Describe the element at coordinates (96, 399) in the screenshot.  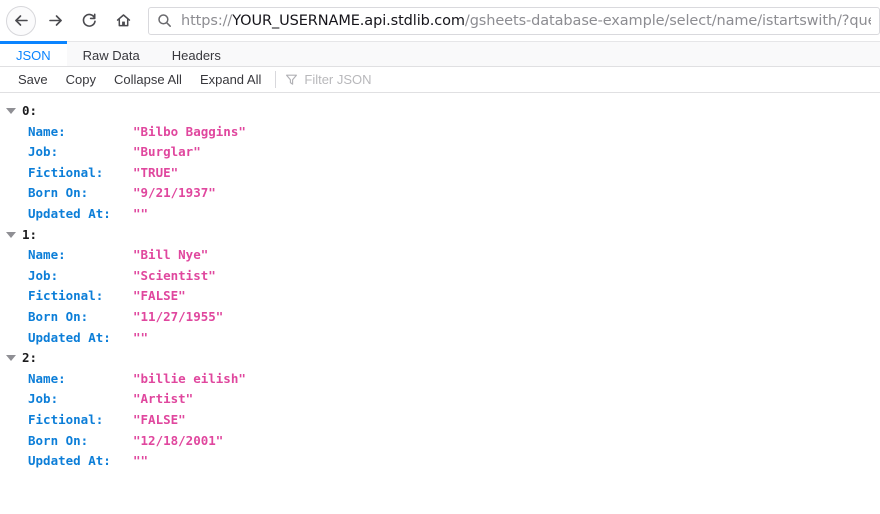
I see `json-property: Job: "Artist"` at that location.